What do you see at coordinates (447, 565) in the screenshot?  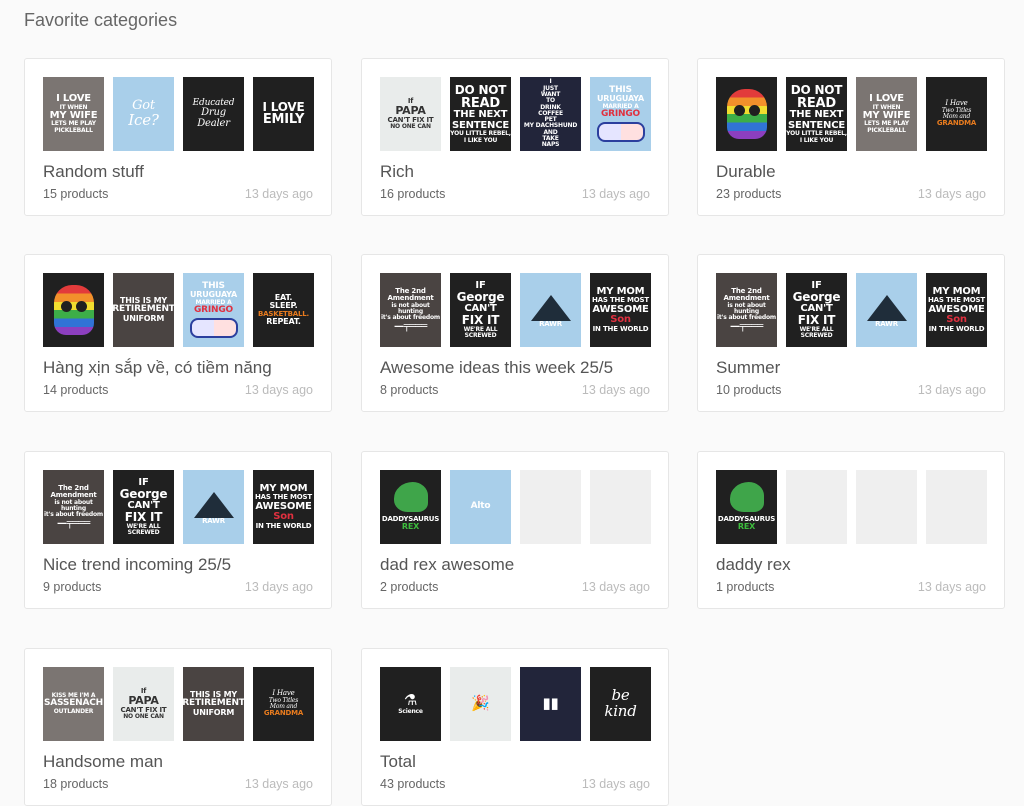 I see `category-name: dad rex awesome` at bounding box center [447, 565].